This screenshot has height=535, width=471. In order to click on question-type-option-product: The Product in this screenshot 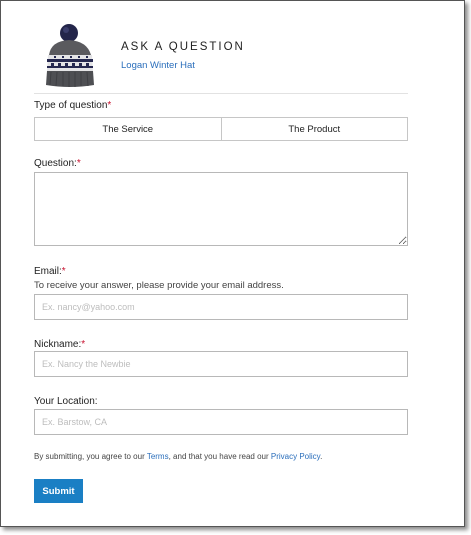, I will do `click(314, 129)`.